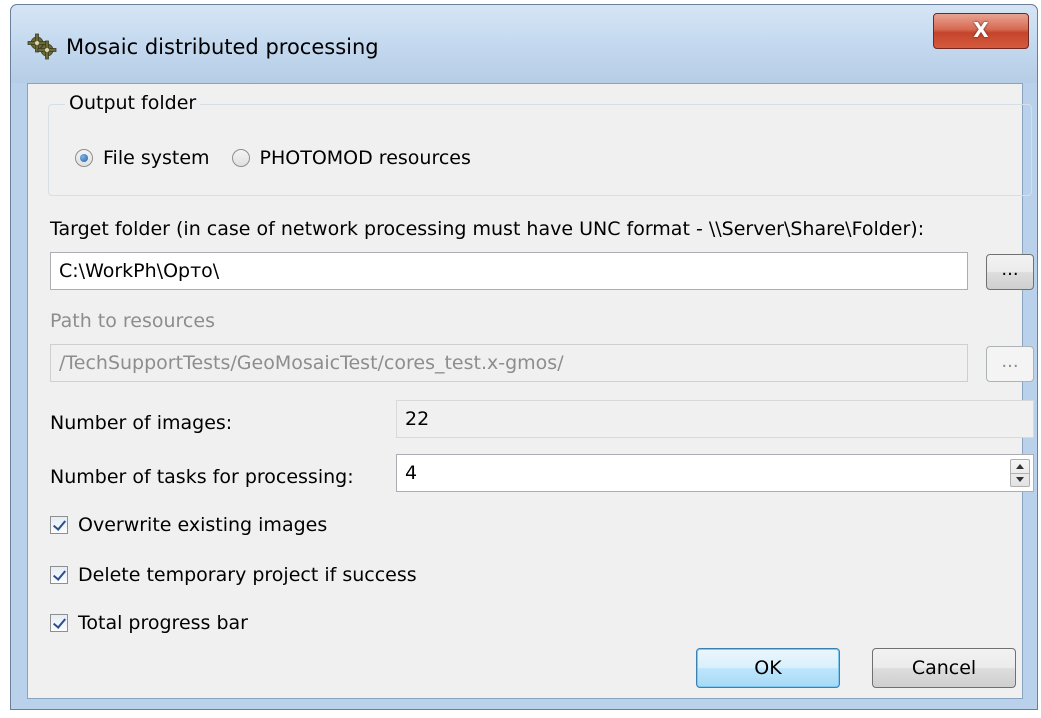 This screenshot has height=718, width=1041. I want to click on close-button: X, so click(981, 31).